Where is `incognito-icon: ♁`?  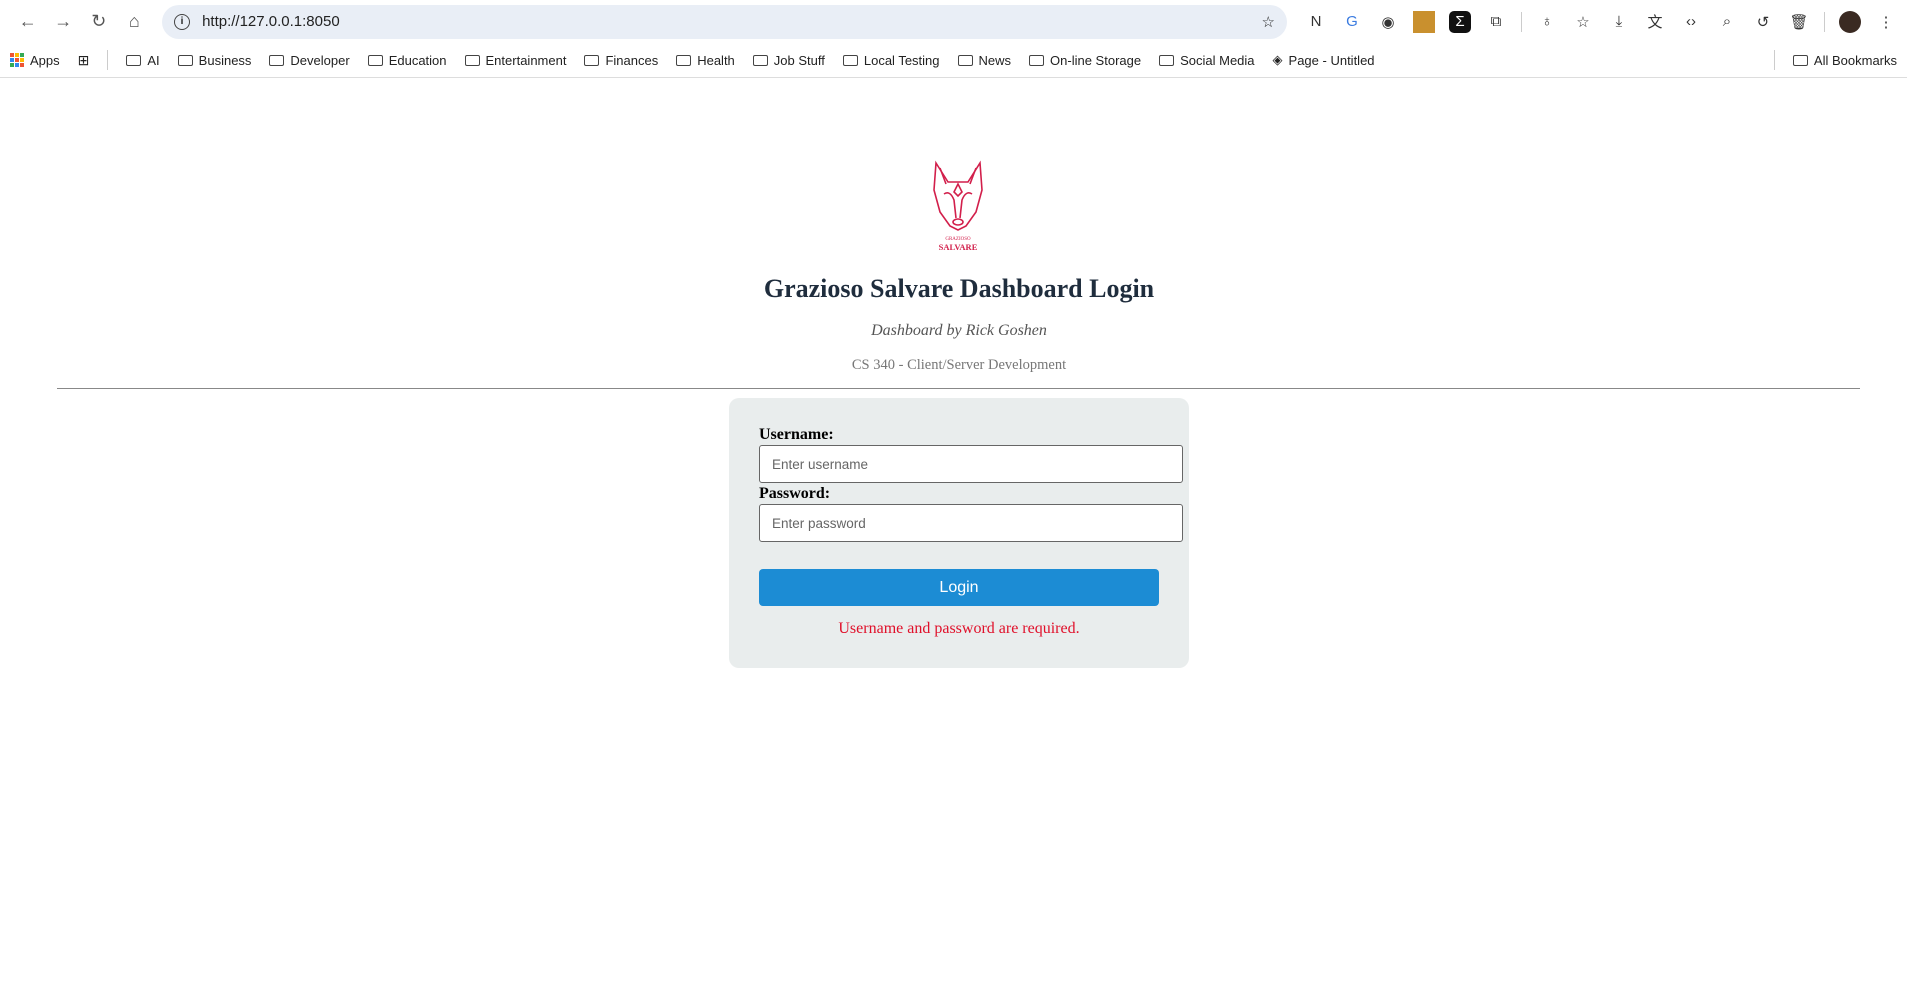
incognito-icon: ♁ is located at coordinates (1547, 22).